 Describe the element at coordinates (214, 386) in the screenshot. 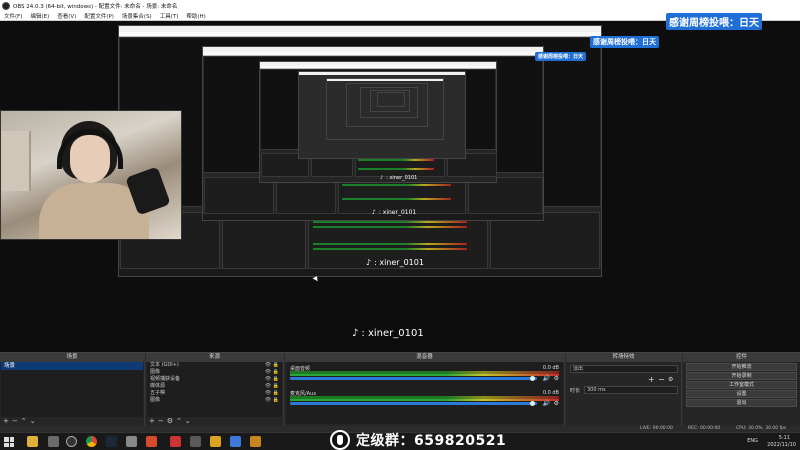

I see `source-item: 媒体源 👁 🔒` at that location.